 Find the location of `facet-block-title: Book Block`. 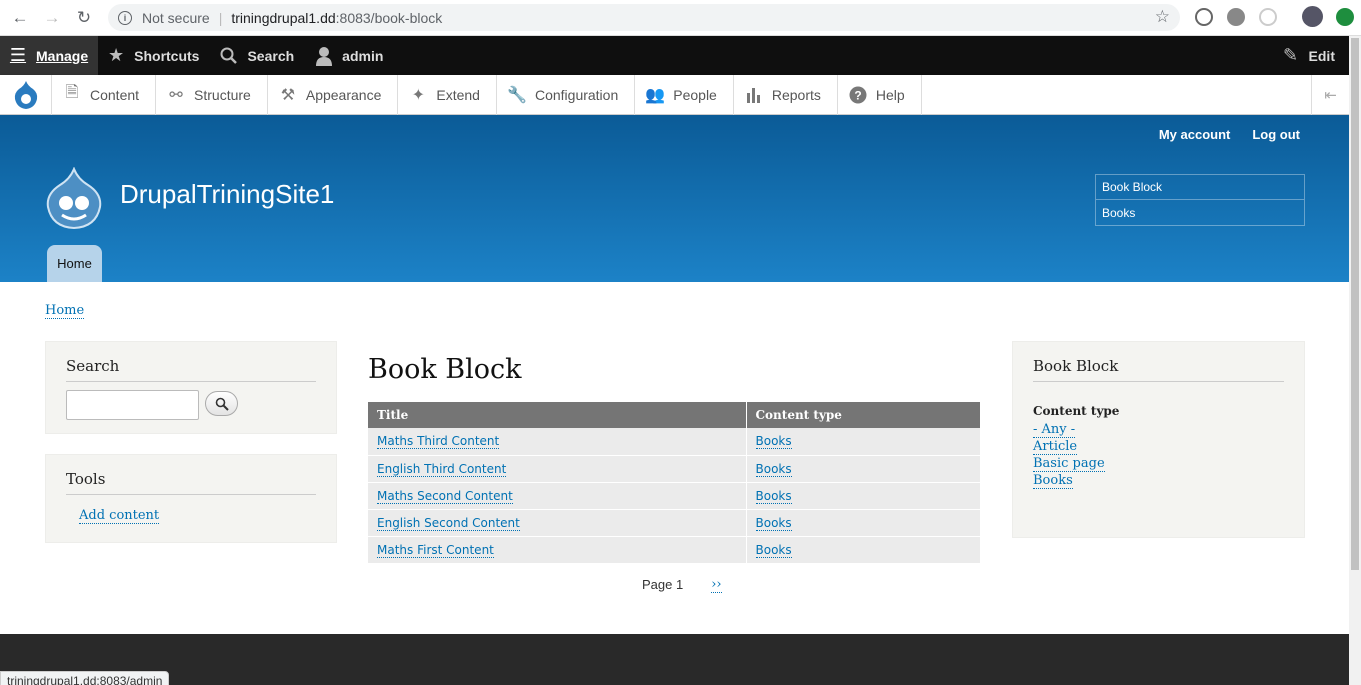

facet-block-title: Book Block is located at coordinates (1158, 369).